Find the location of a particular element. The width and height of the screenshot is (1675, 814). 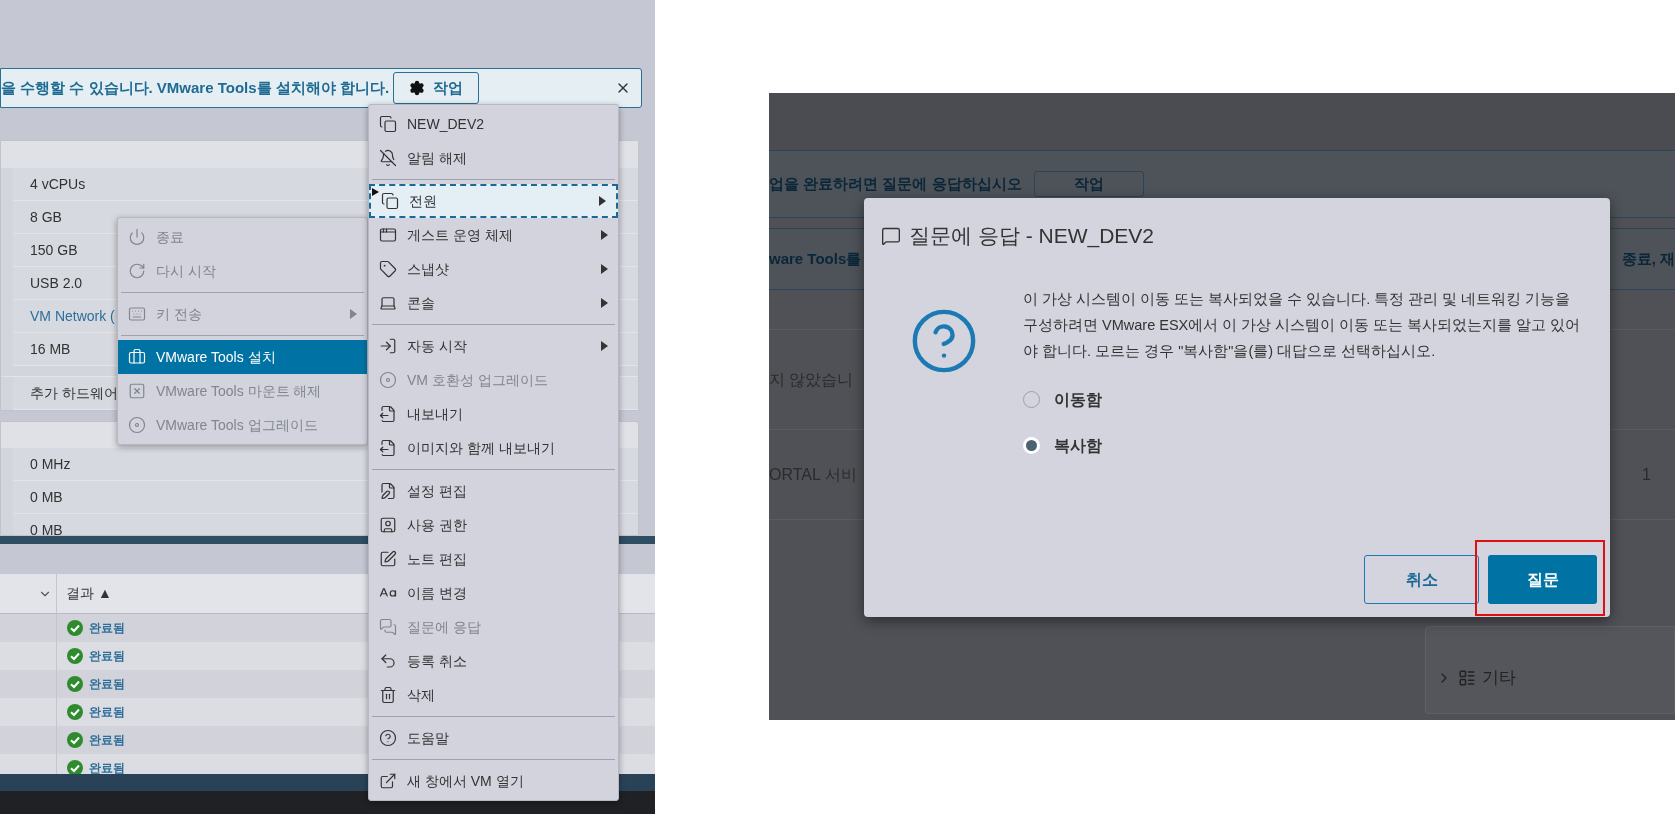

menu-item: 전원 is located at coordinates (493, 201).